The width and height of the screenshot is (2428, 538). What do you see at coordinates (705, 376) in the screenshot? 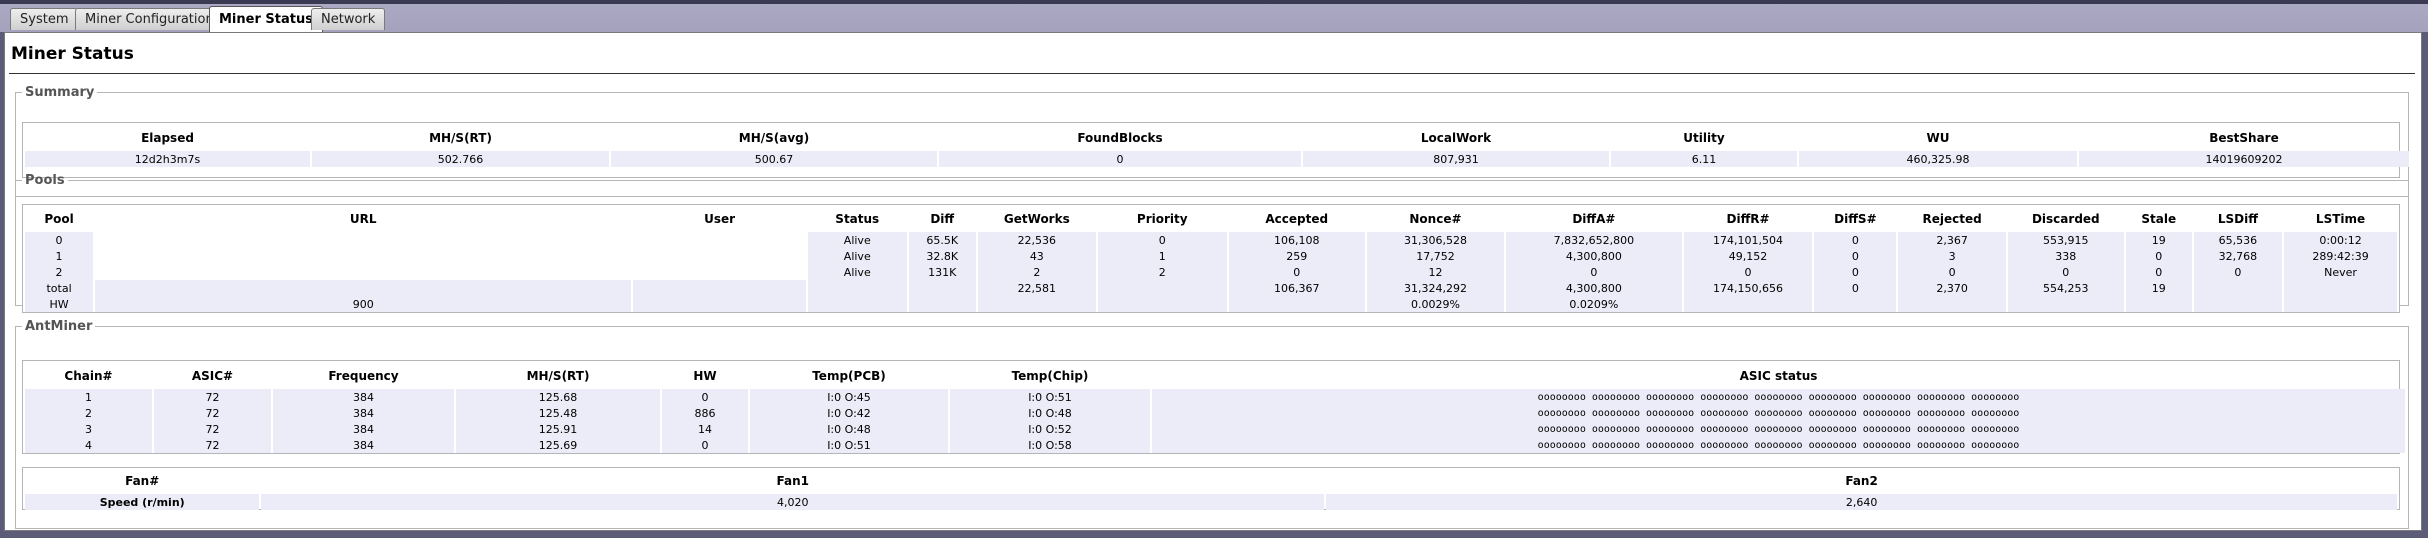
I see `chain-header-hw: HW` at bounding box center [705, 376].